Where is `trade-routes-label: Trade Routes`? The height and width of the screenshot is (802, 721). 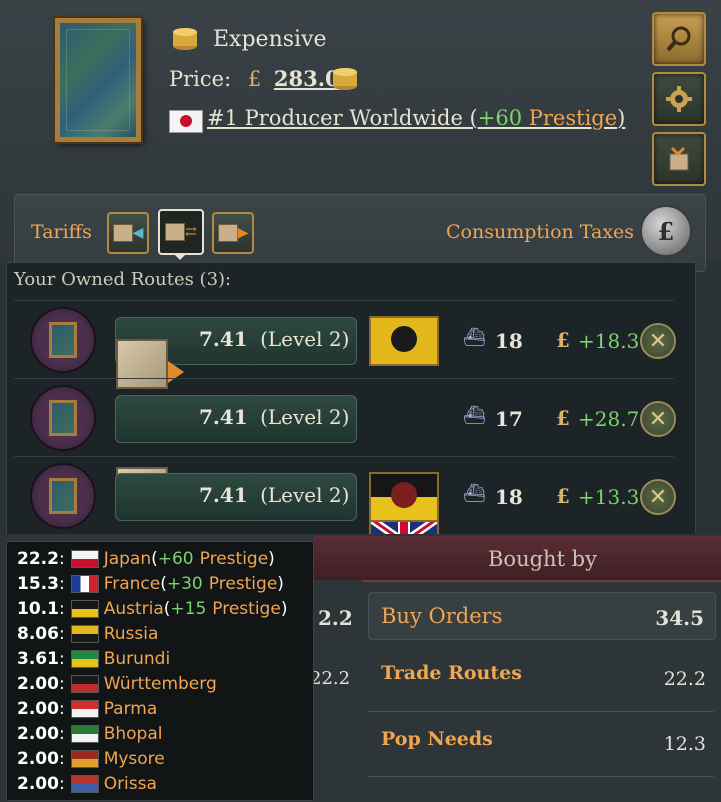 trade-routes-label: Trade Routes is located at coordinates (451, 673).